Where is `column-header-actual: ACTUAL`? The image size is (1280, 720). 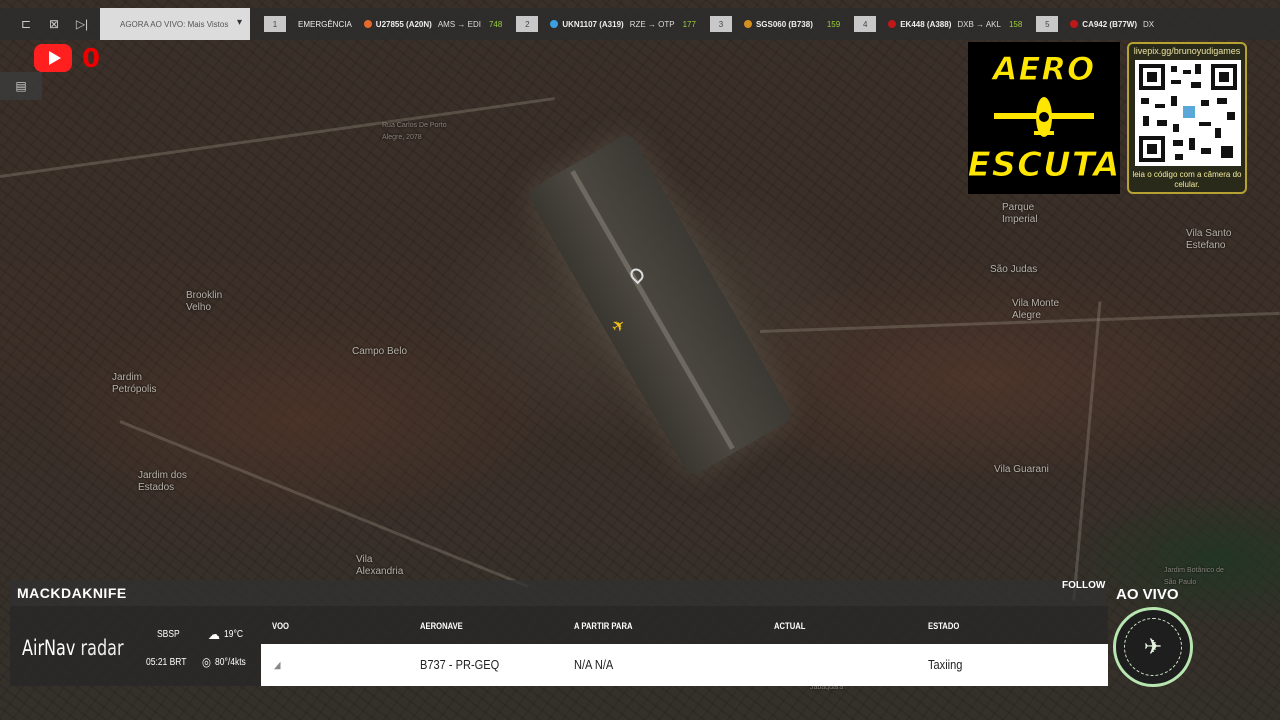 column-header-actual: ACTUAL is located at coordinates (790, 626).